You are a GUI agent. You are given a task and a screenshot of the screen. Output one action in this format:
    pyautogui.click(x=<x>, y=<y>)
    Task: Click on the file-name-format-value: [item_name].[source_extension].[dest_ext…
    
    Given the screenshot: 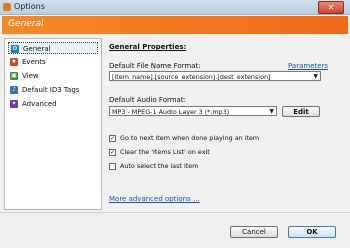 What is the action you would take?
    pyautogui.click(x=191, y=77)
    